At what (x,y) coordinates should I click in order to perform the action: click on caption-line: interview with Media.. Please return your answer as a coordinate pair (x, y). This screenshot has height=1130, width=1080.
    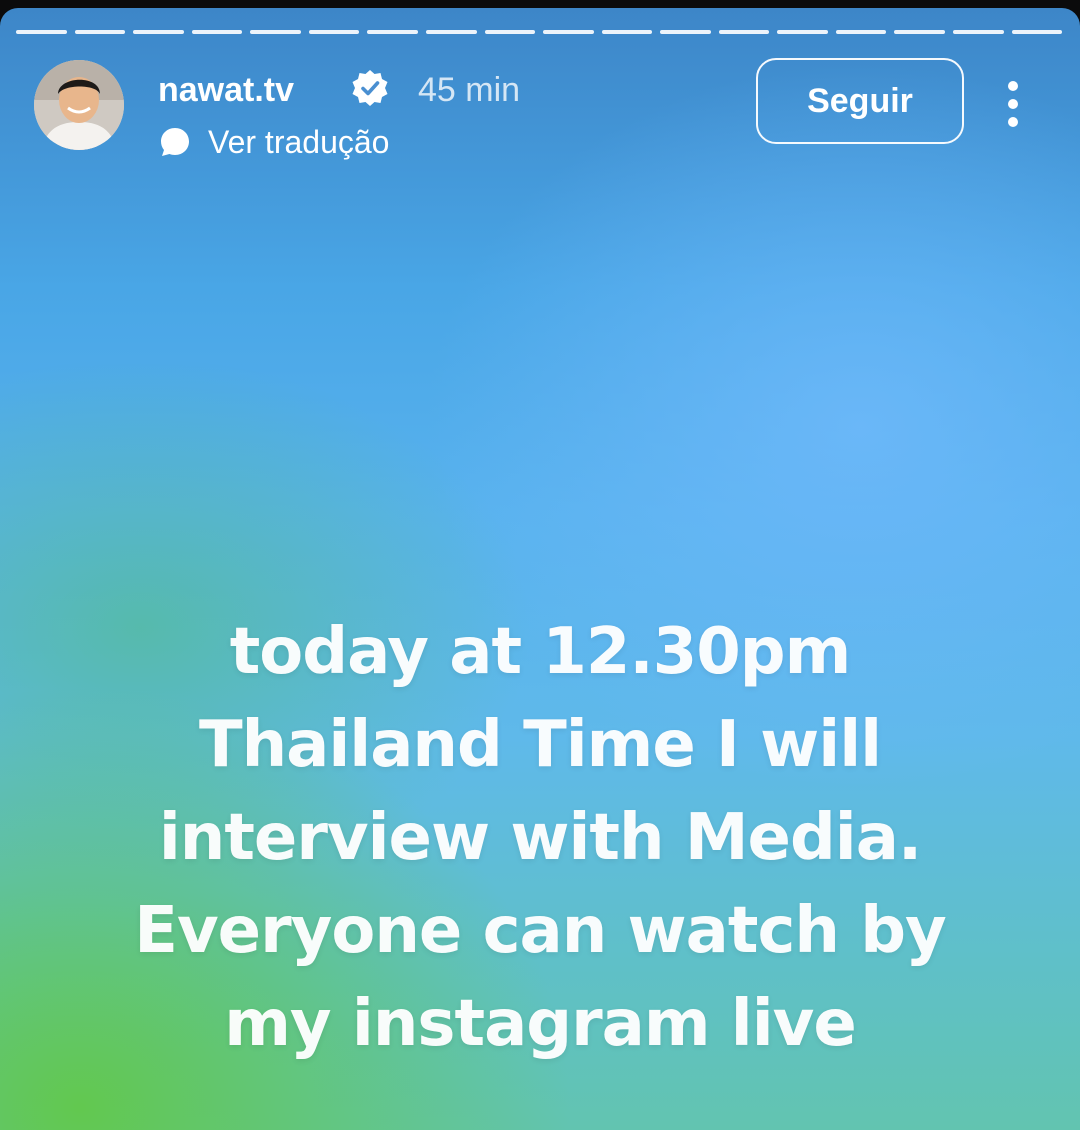
    Looking at the image, I should click on (540, 838).